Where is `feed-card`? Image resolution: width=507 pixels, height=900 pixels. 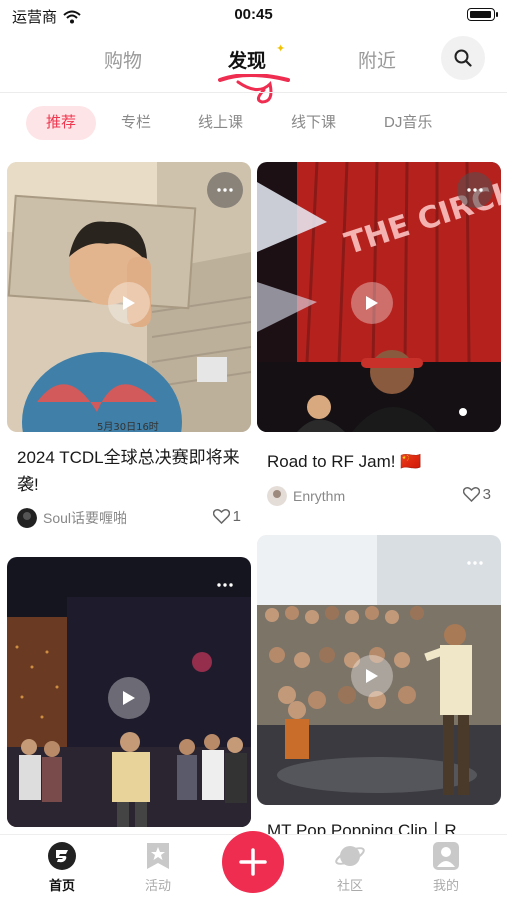 feed-card is located at coordinates (129, 695).